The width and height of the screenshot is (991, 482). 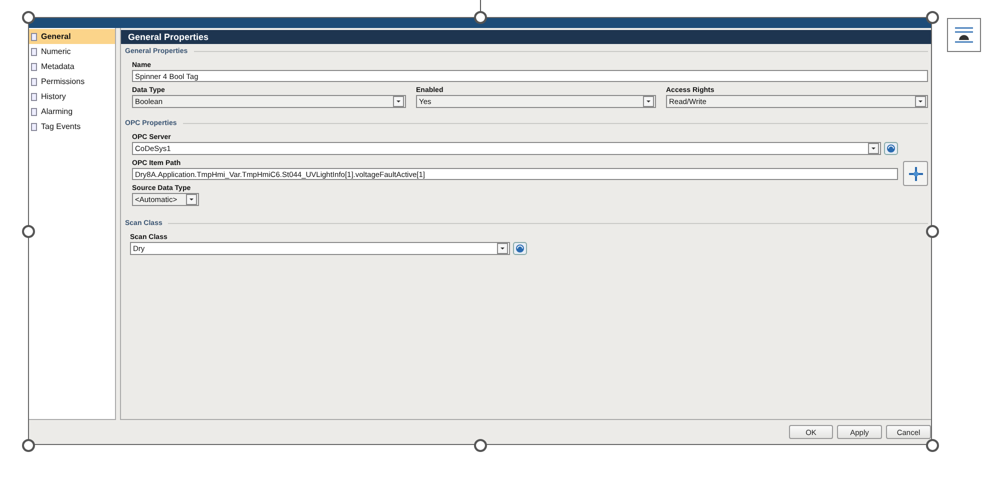 What do you see at coordinates (72, 51) in the screenshot?
I see `sidebar-item: Numeric` at bounding box center [72, 51].